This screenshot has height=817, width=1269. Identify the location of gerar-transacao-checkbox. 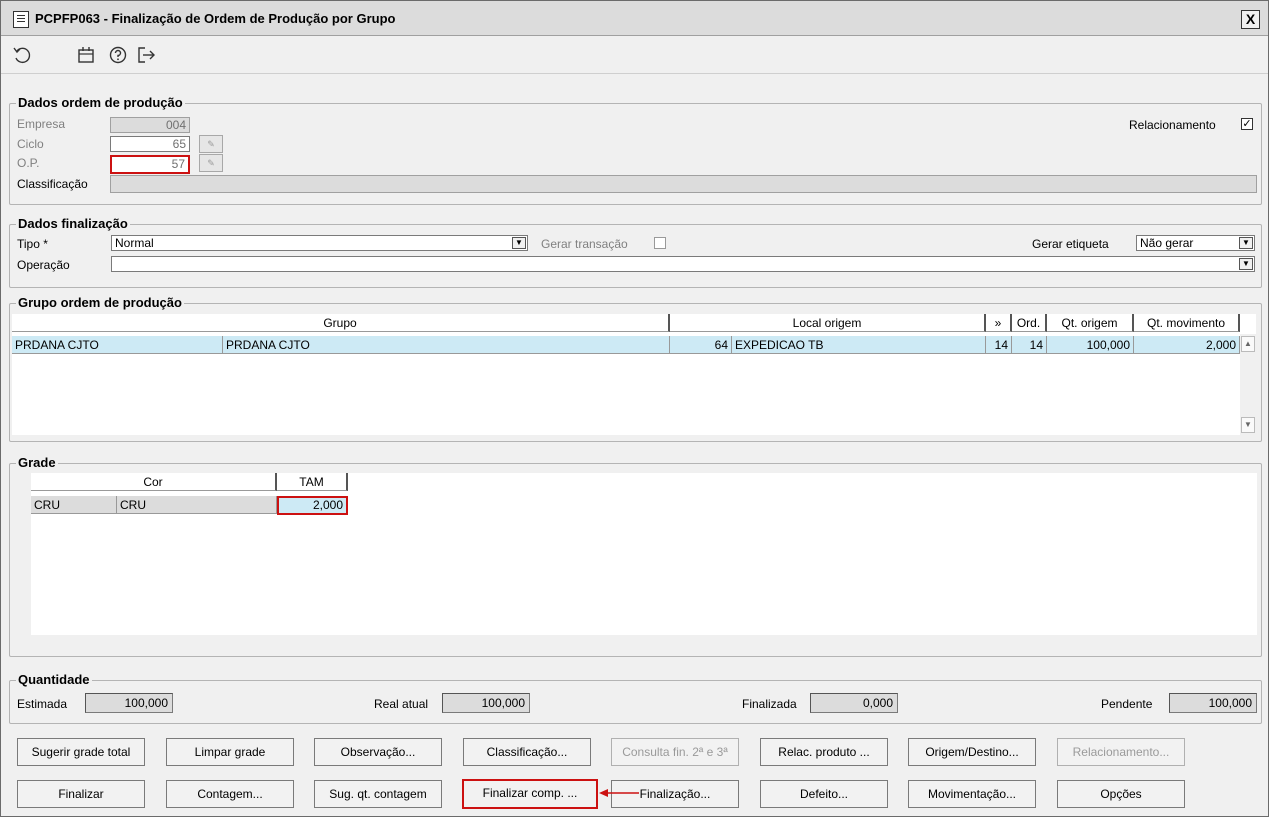
(660, 243).